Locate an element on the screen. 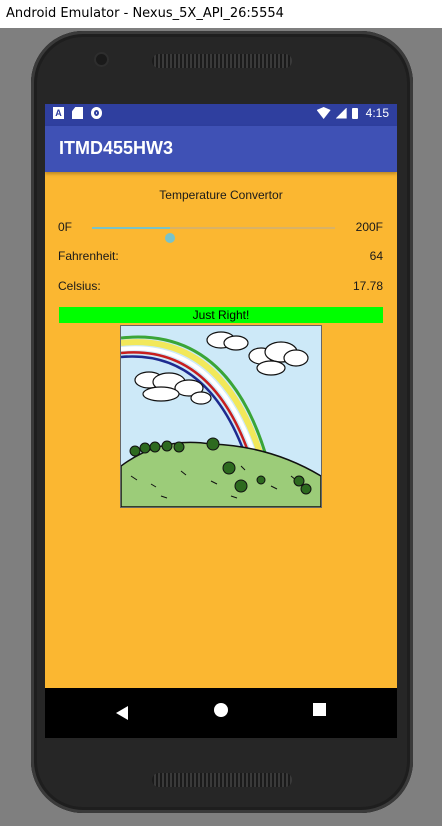 The width and height of the screenshot is (442, 826). slider-max-label: 200F is located at coordinates (369, 227).